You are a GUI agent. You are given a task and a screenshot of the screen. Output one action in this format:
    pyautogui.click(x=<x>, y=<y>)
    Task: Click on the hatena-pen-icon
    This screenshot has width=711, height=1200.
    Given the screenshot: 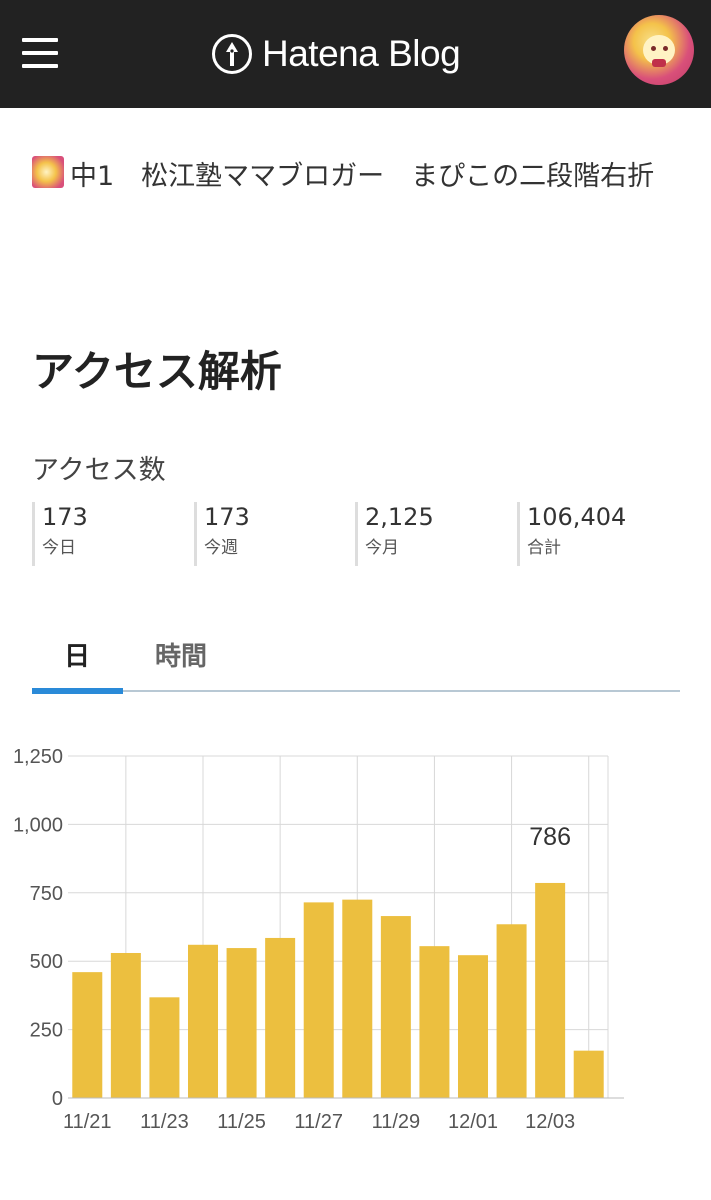 What is the action you would take?
    pyautogui.click(x=232, y=54)
    